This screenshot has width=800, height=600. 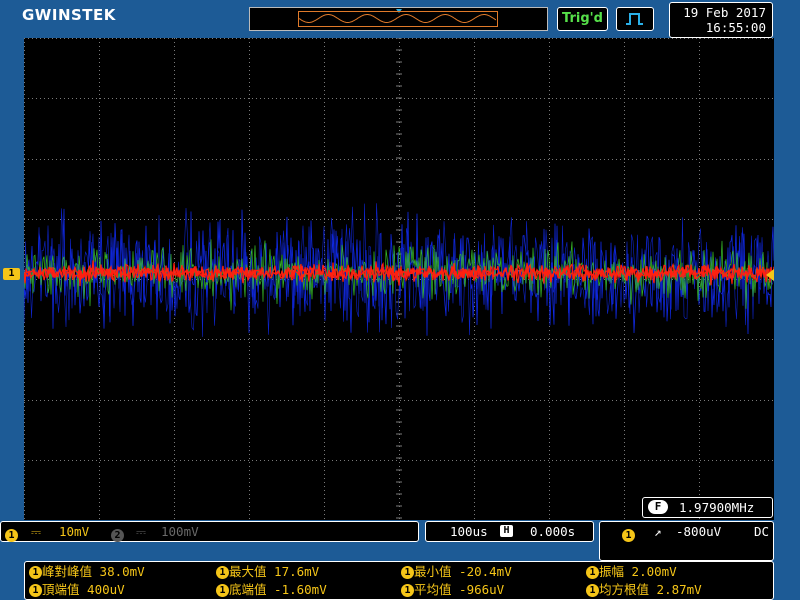 What do you see at coordinates (724, 12) in the screenshot?
I see `date: 19 Feb 2017` at bounding box center [724, 12].